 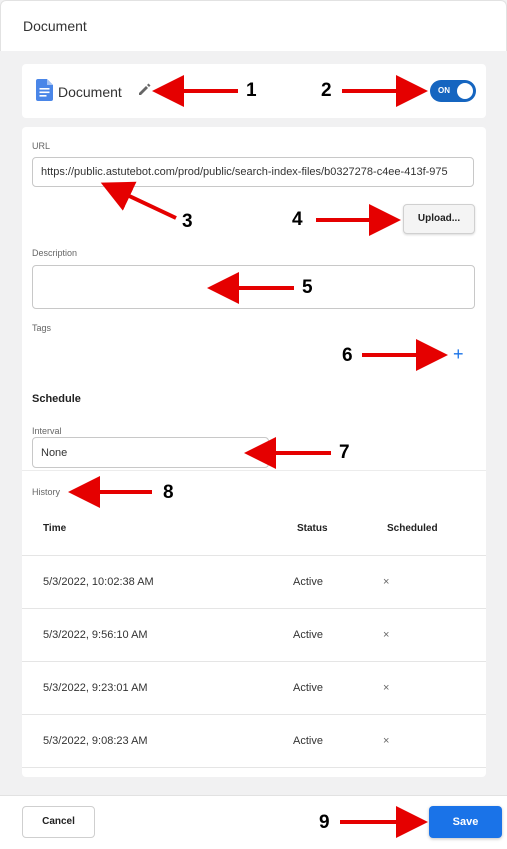 I want to click on annotation-number: 3, so click(x=187, y=221).